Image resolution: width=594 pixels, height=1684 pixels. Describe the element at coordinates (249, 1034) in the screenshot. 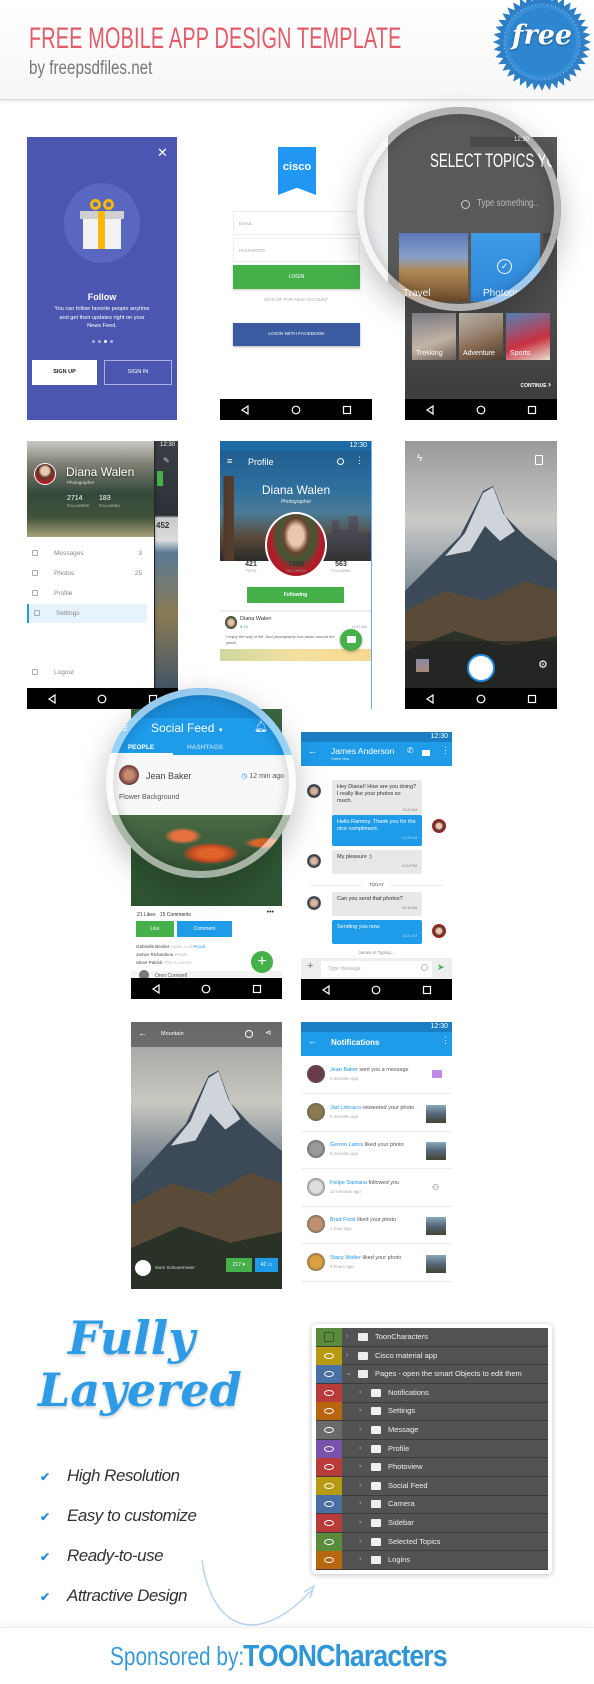

I see `info-icon` at that location.